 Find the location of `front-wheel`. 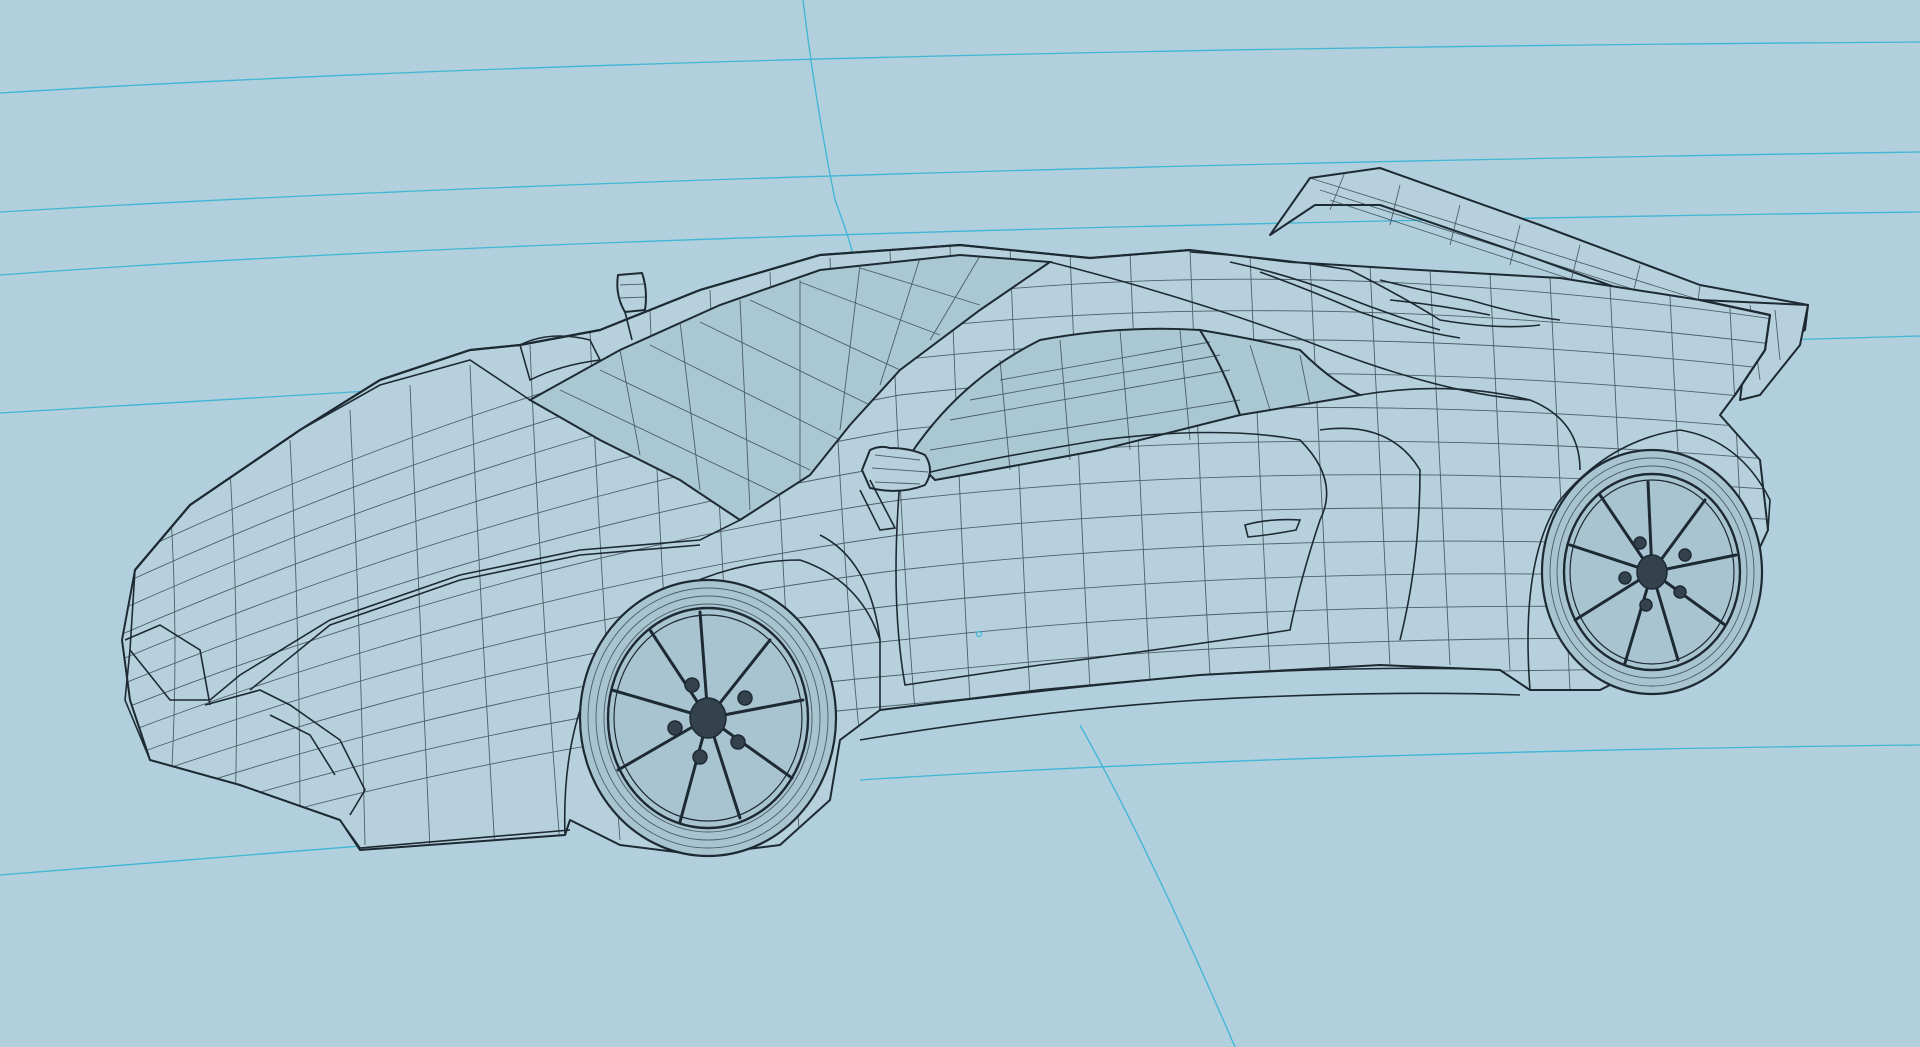

front-wheel is located at coordinates (708, 718).